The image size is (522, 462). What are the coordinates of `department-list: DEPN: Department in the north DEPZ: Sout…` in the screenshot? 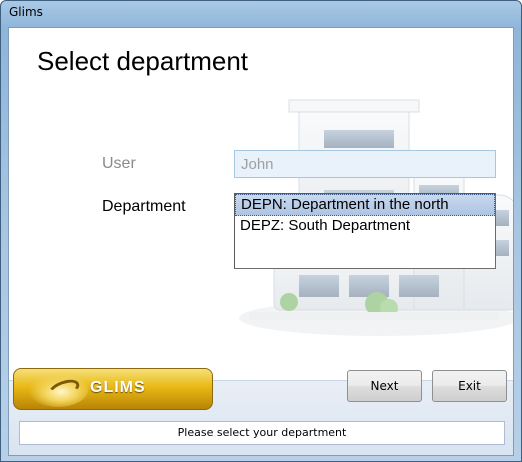 It's located at (365, 231).